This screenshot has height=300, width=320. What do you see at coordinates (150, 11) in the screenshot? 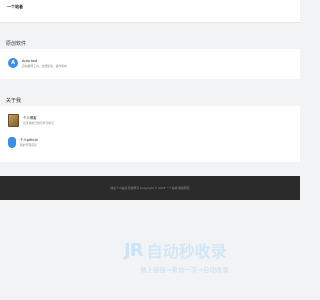
I see `top-bar: 一个站者` at bounding box center [150, 11].